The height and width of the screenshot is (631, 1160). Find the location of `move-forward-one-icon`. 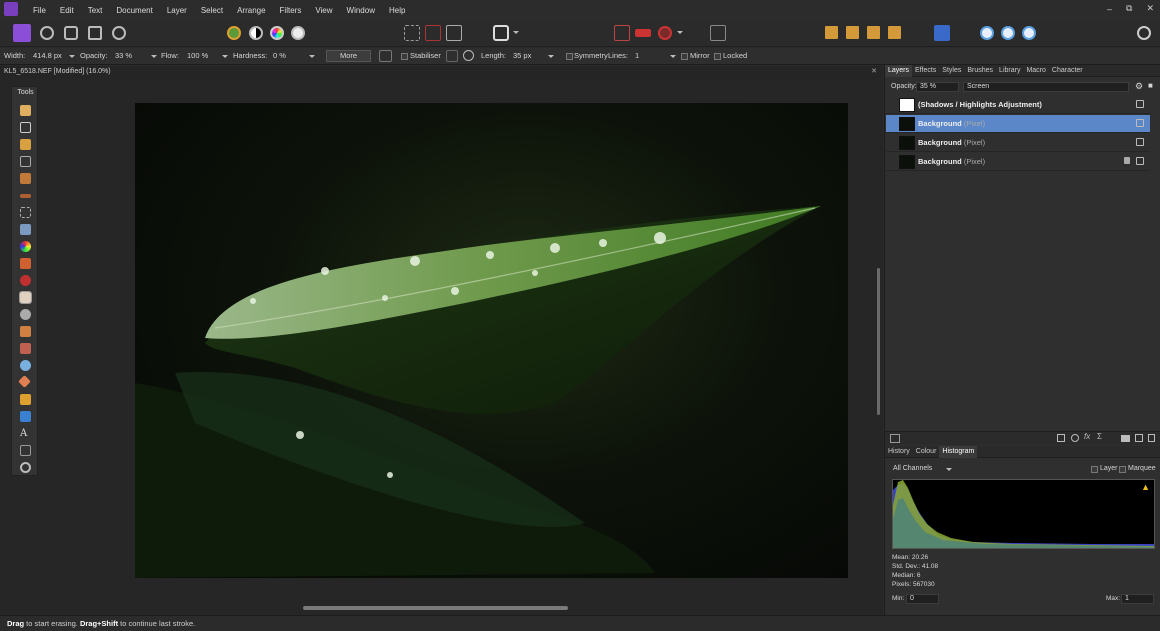

move-forward-one-icon is located at coordinates (873, 32).